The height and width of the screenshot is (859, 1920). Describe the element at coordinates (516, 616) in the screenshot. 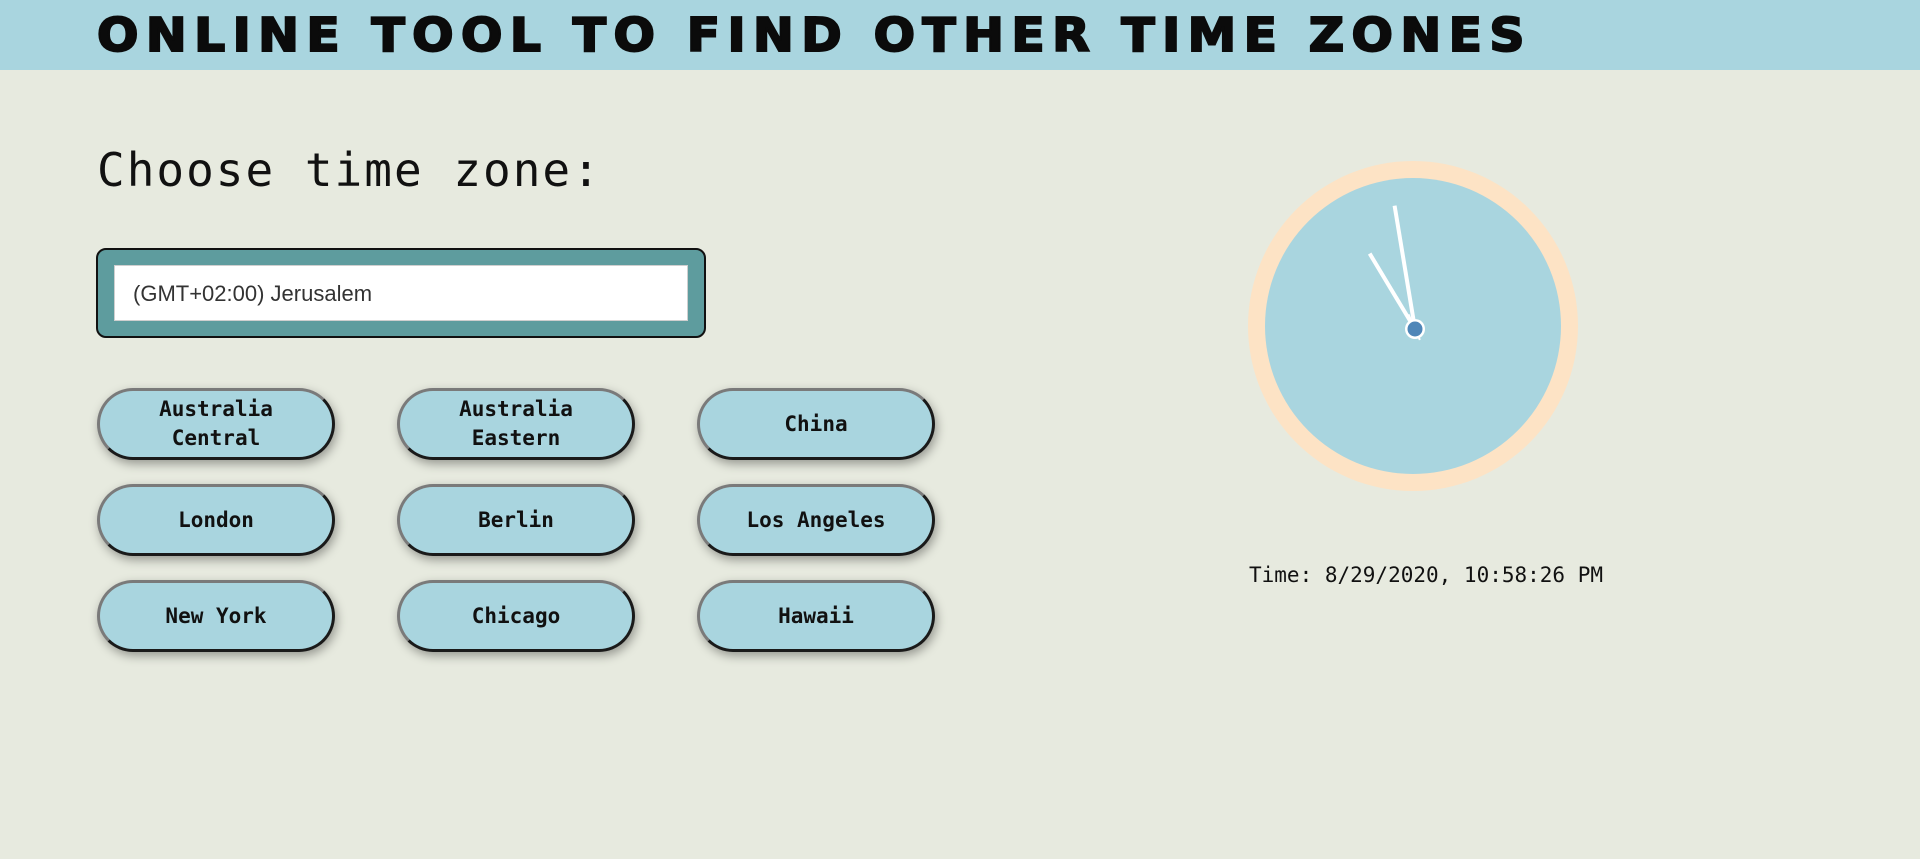

I see `chicago-button: Chicago` at that location.